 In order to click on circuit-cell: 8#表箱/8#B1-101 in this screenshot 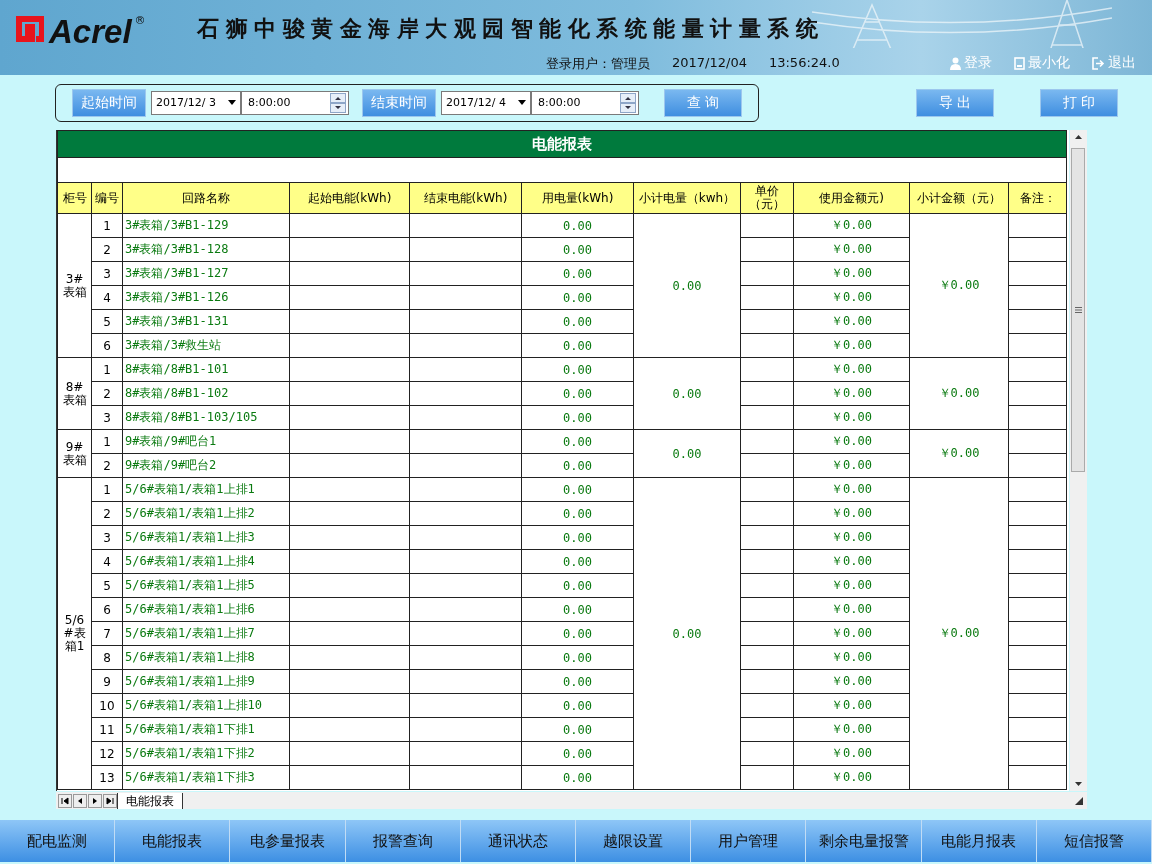, I will do `click(206, 369)`.